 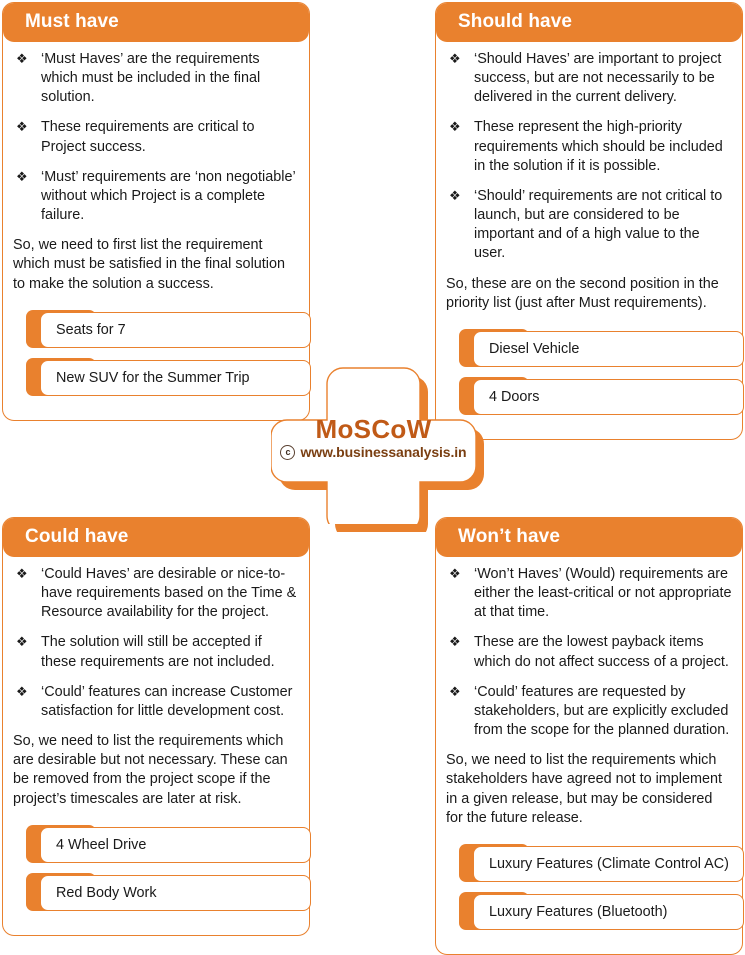 What do you see at coordinates (608, 348) in the screenshot?
I see `requirement-label: Diesel Vehicle` at bounding box center [608, 348].